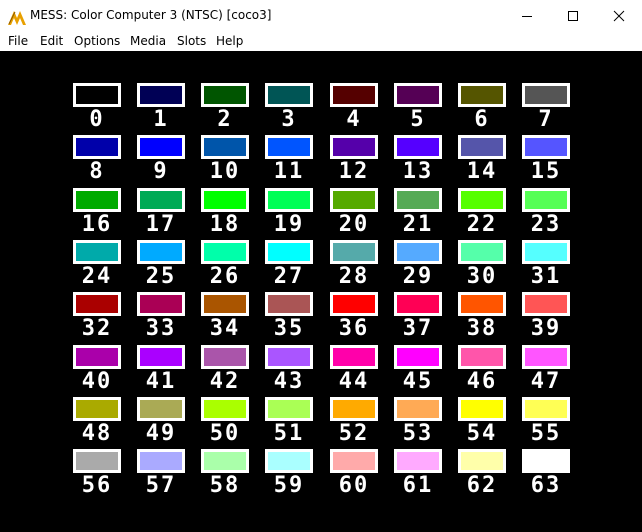  I want to click on palette-cell: 31, so click(546, 264).